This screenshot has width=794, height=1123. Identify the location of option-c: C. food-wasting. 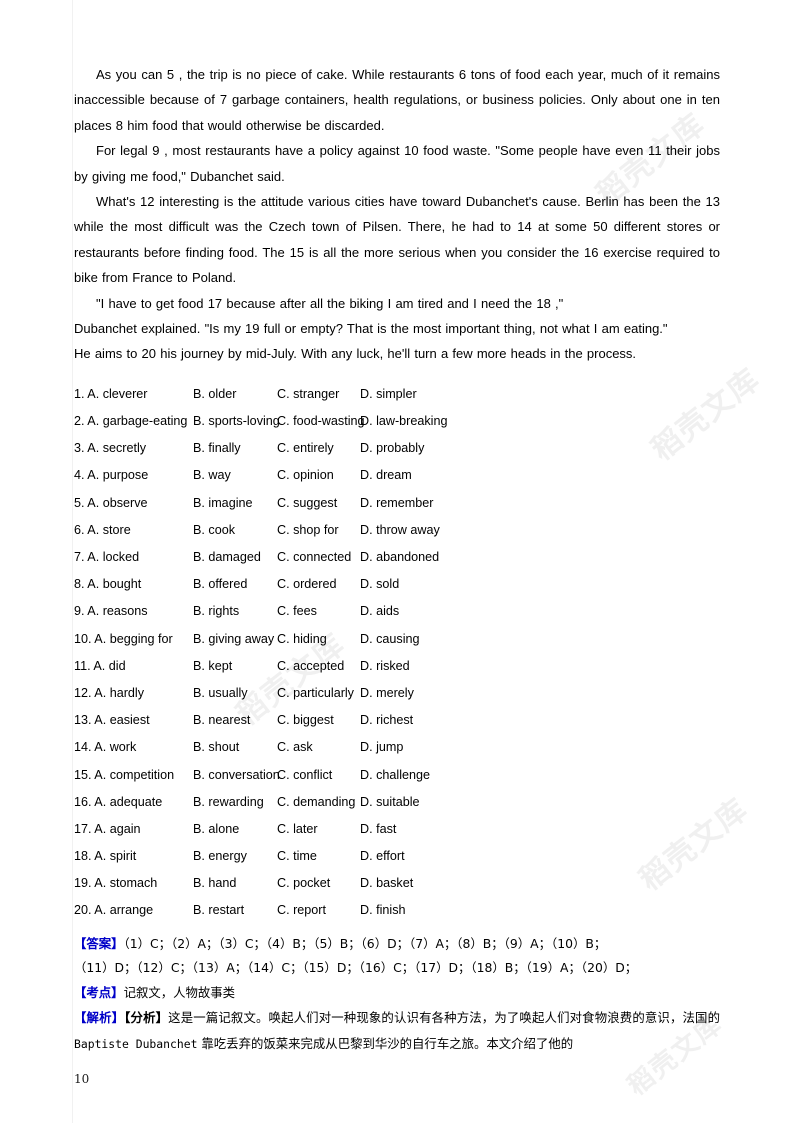
(321, 421).